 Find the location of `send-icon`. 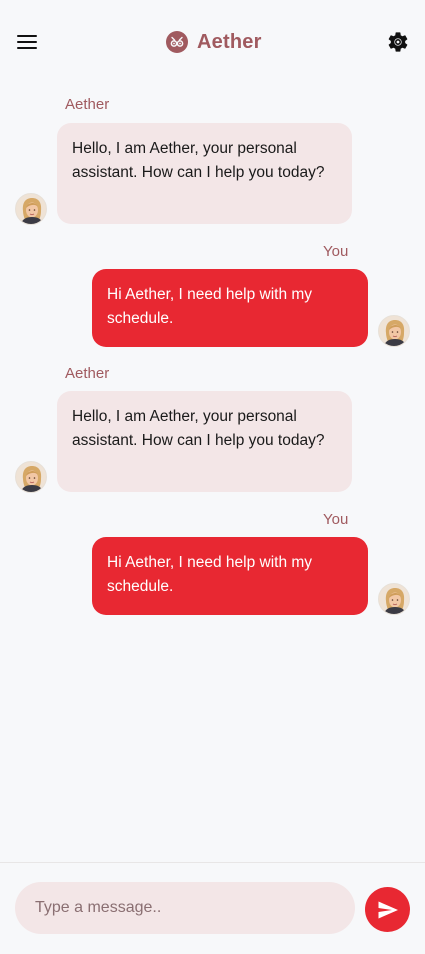

send-icon is located at coordinates (388, 909).